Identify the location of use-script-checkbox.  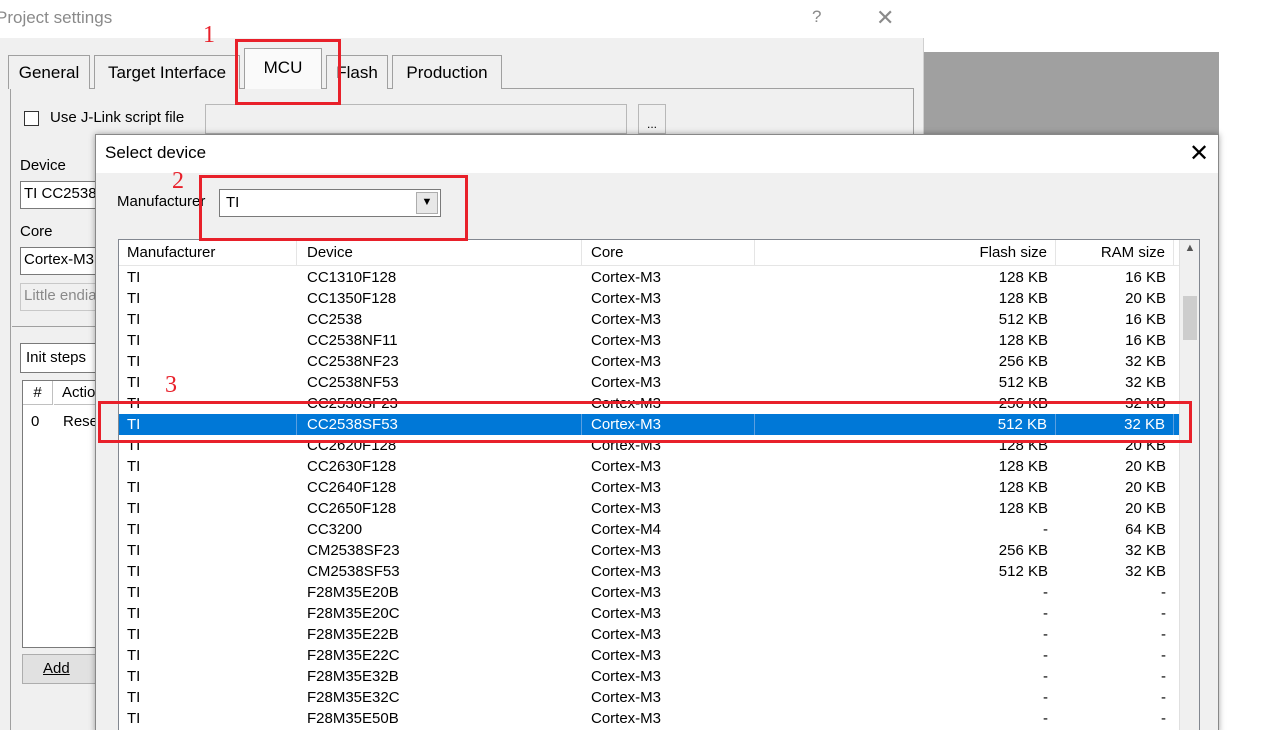
(31, 118).